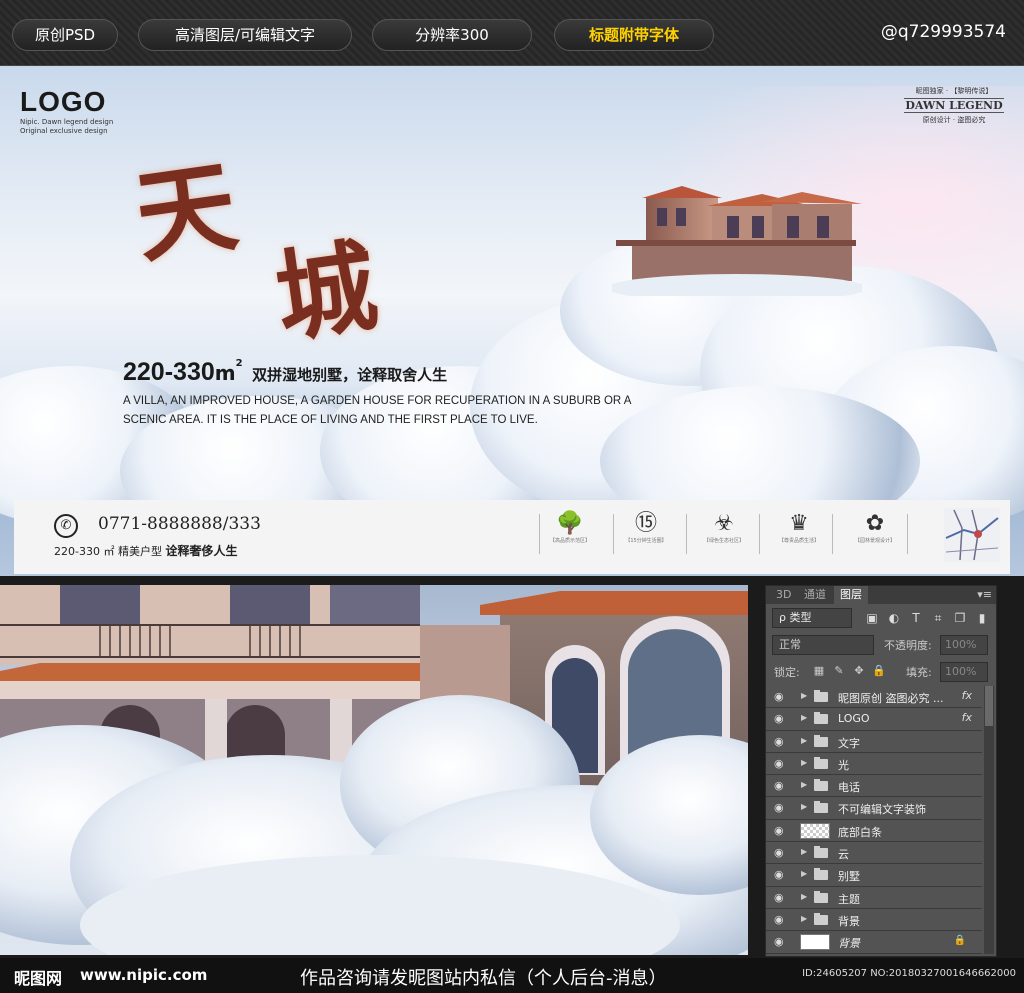 This screenshot has width=1024, height=993. What do you see at coordinates (452, 35) in the screenshot?
I see `tag-resolution: 分辨率300` at bounding box center [452, 35].